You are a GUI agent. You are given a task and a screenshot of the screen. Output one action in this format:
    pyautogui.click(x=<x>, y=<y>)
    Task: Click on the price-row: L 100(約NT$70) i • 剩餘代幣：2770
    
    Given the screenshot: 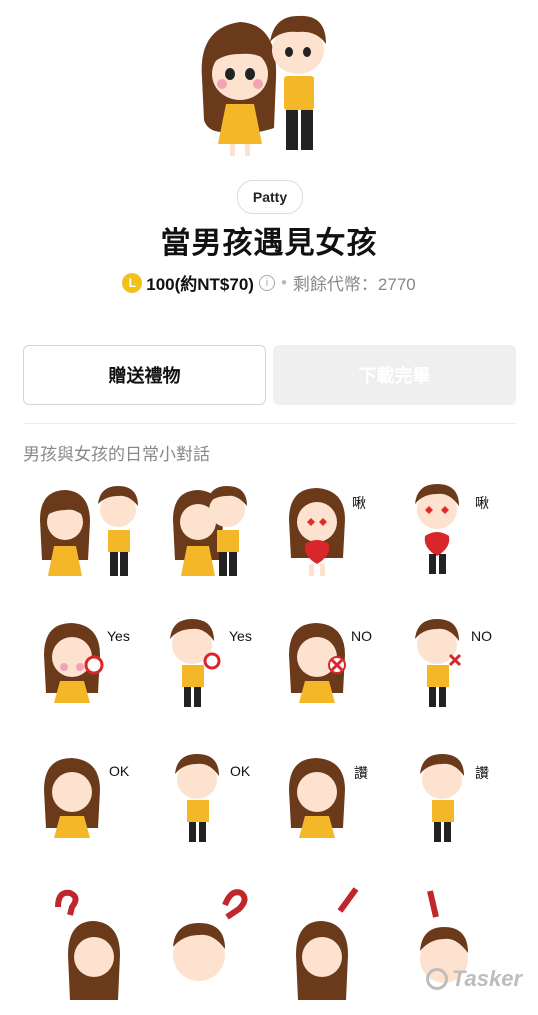 What is the action you would take?
    pyautogui.click(x=269, y=282)
    